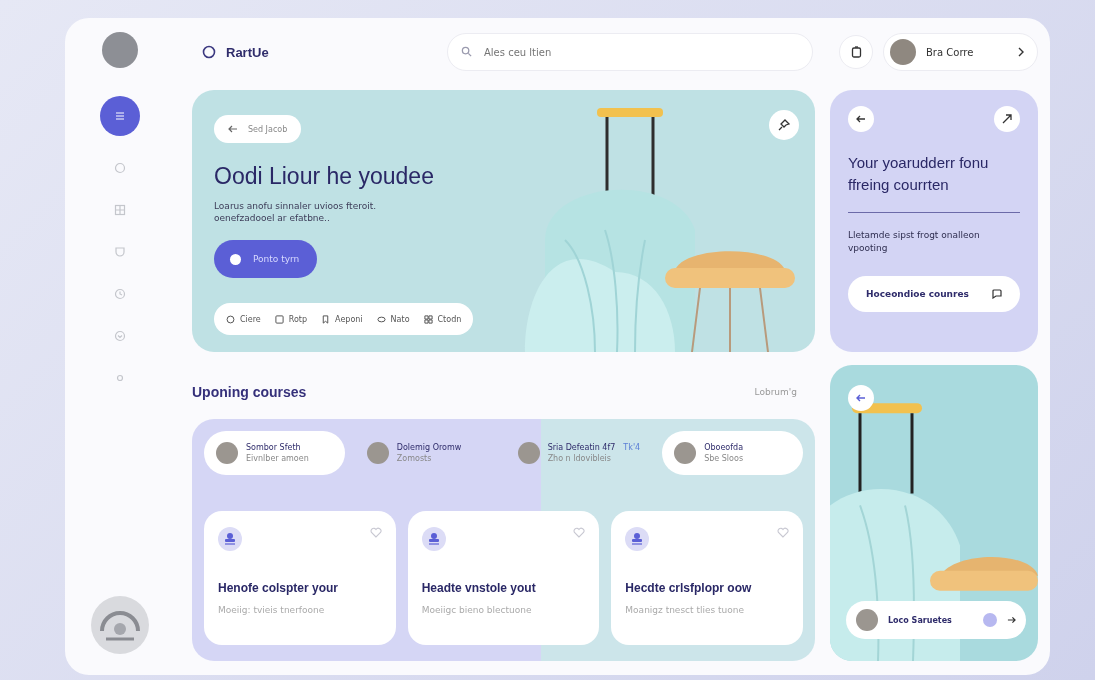 This screenshot has width=1095, height=680. Describe the element at coordinates (914, 241) in the screenshot. I see `promo-text: Lletamde sipst frogt onalleon vpooting` at that location.